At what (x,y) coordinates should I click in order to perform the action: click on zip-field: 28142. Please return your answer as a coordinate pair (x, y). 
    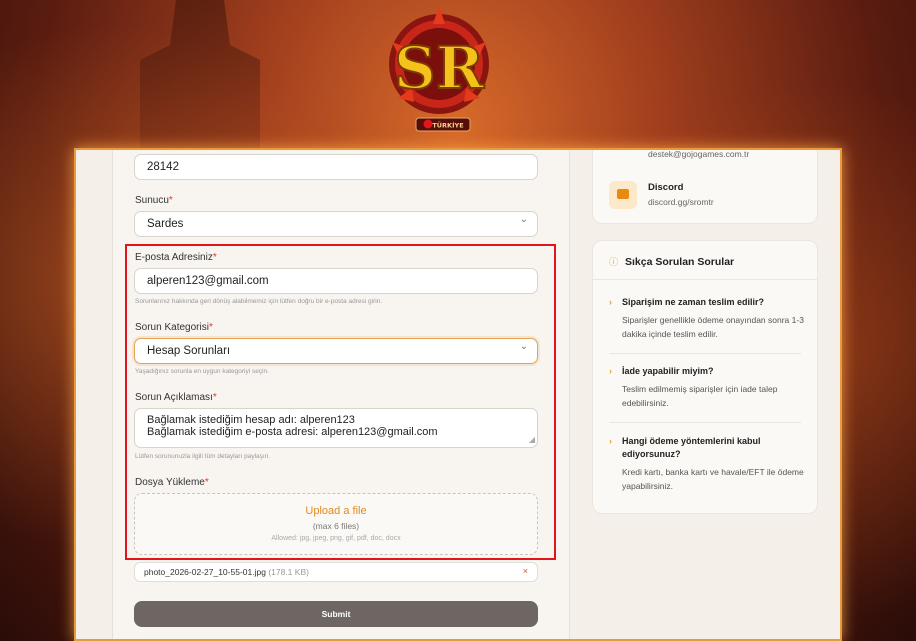
    Looking at the image, I should click on (336, 167).